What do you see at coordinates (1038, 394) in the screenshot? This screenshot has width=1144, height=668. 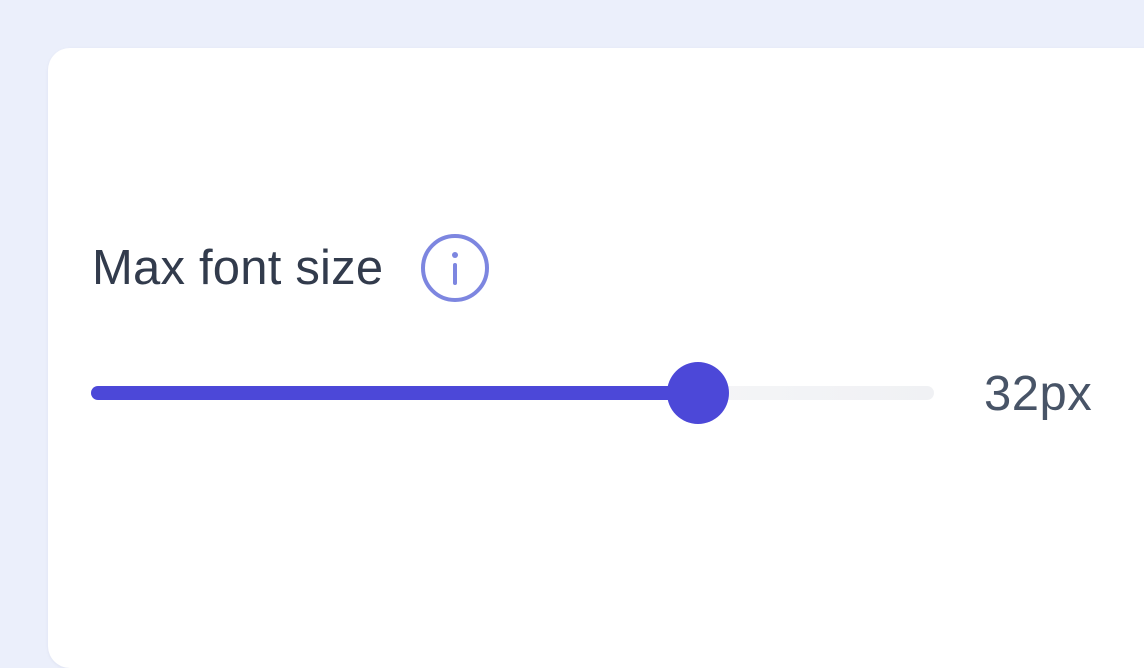 I see `slider-value: 32px` at bounding box center [1038, 394].